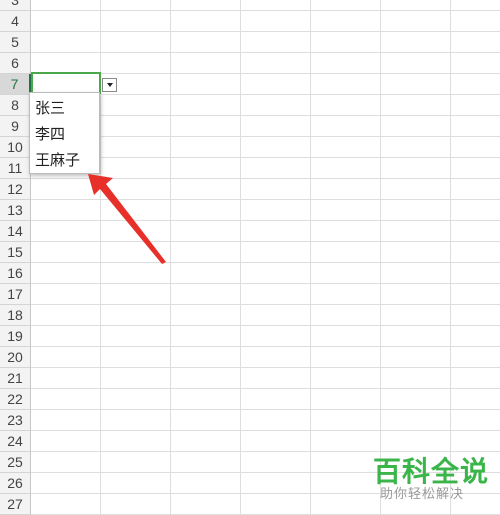 This screenshot has width=500, height=515. Describe the element at coordinates (57, 159) in the screenshot. I see `dropdown-option: 王麻子` at that location.